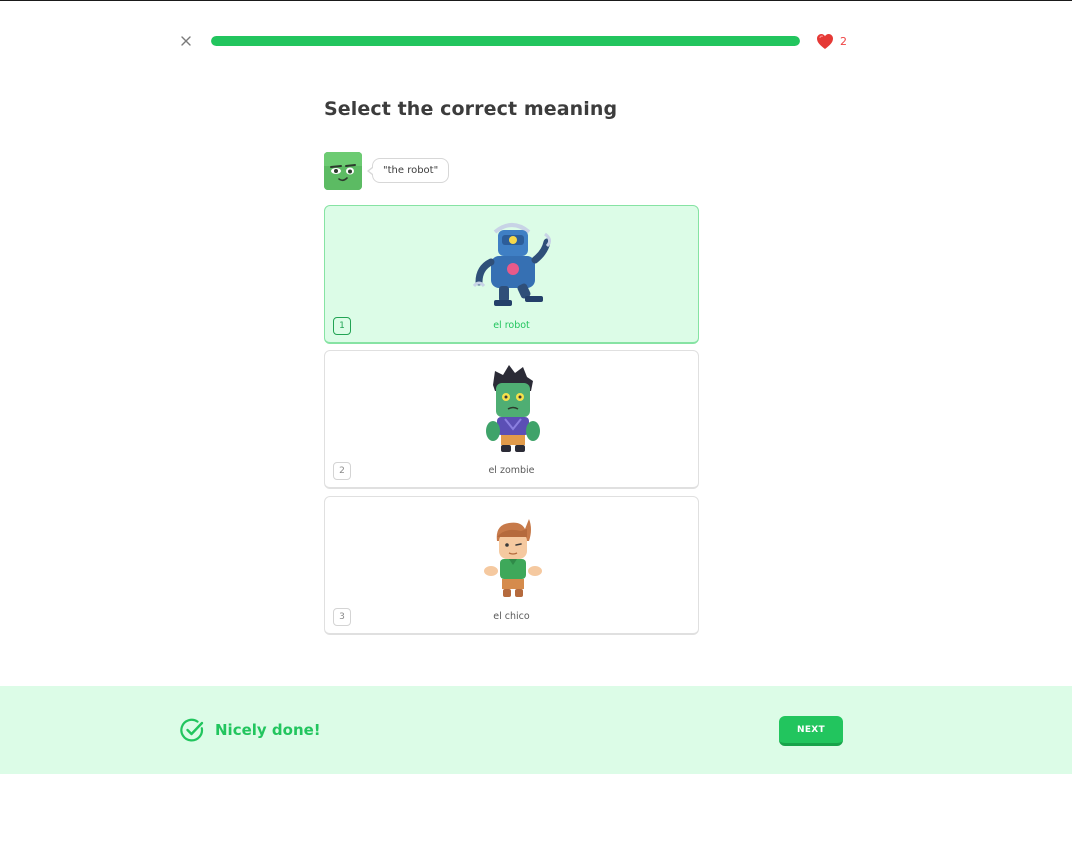  What do you see at coordinates (843, 41) in the screenshot?
I see `hearts-count: 2` at bounding box center [843, 41].